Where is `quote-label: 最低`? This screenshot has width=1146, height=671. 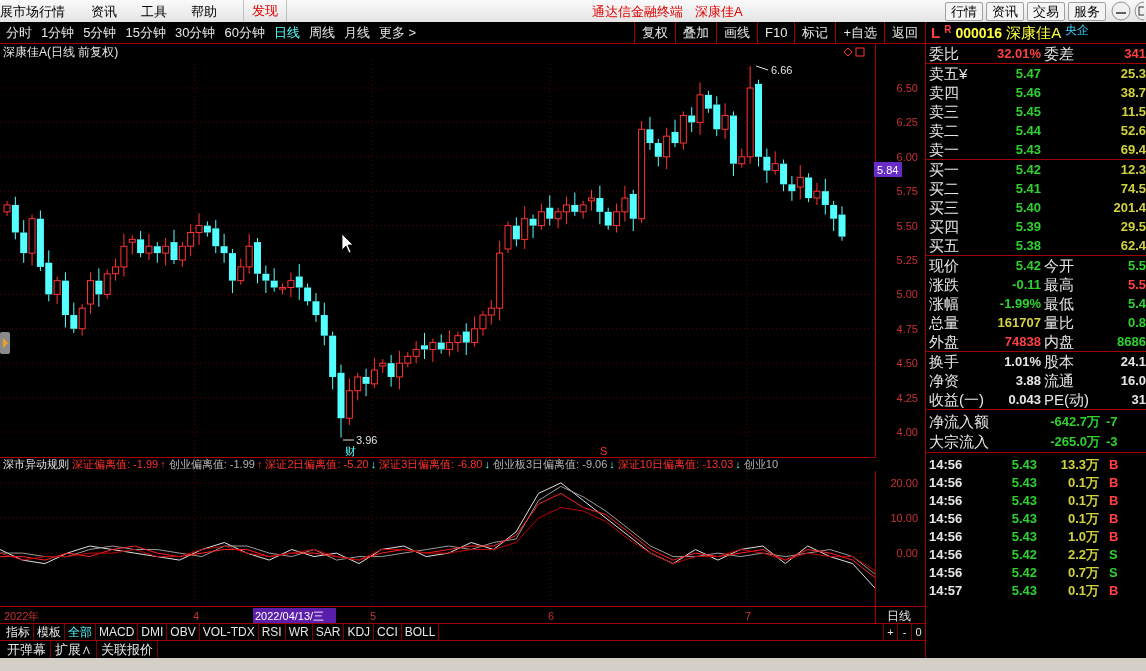
quote-label: 最低 is located at coordinates (1059, 303).